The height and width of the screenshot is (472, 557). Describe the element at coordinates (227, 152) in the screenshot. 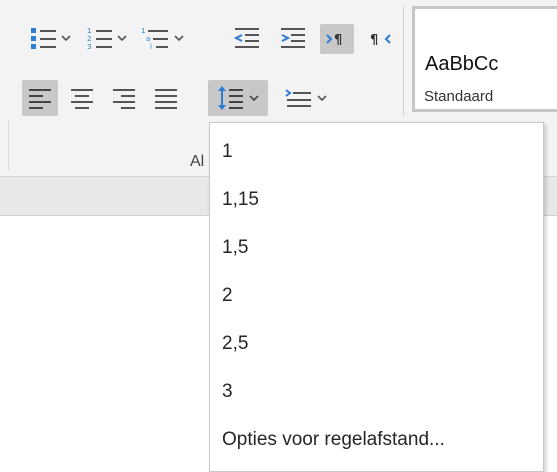

I see `line-spacing-option-1: 1` at that location.